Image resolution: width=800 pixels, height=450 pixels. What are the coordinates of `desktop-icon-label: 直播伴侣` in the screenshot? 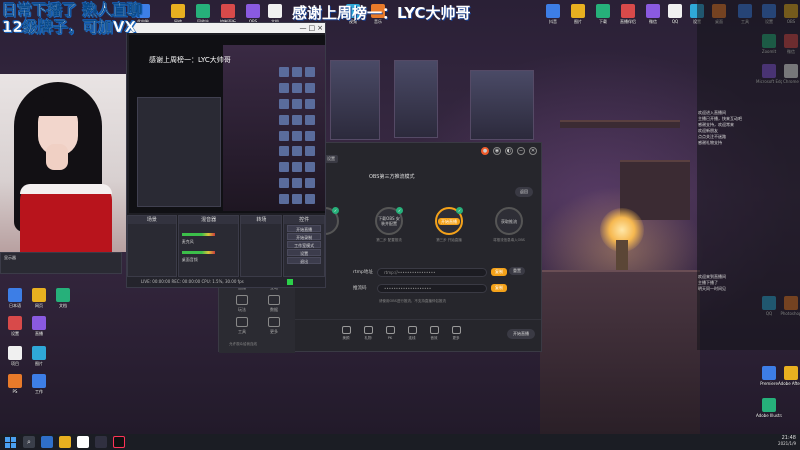 It's located at (628, 21).